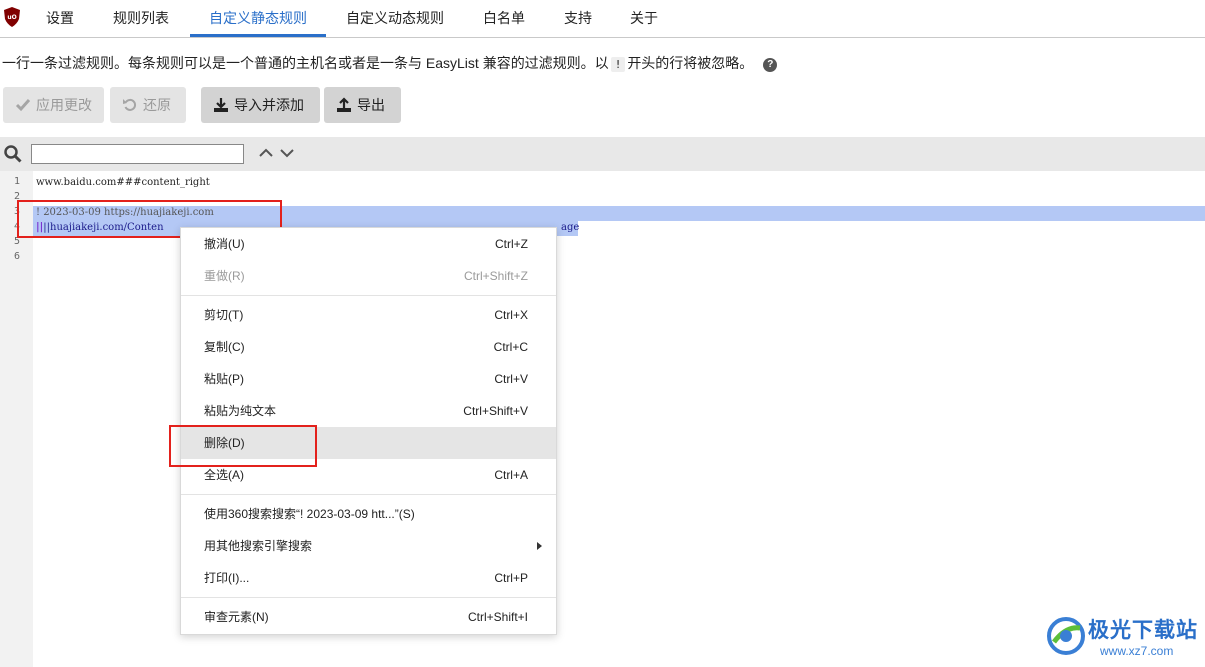 This screenshot has height=667, width=1205. Describe the element at coordinates (504, 18) in the screenshot. I see `tab-whitelist: 白名单` at that location.